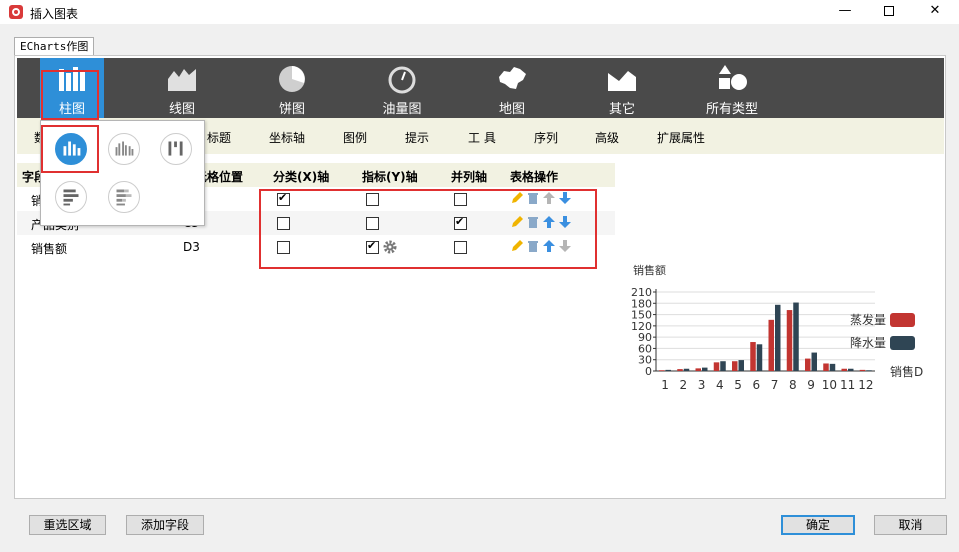 Image resolution: width=959 pixels, height=552 pixels. What do you see at coordinates (482, 137) in the screenshot?
I see `tab-tools: 工 具` at bounding box center [482, 137].